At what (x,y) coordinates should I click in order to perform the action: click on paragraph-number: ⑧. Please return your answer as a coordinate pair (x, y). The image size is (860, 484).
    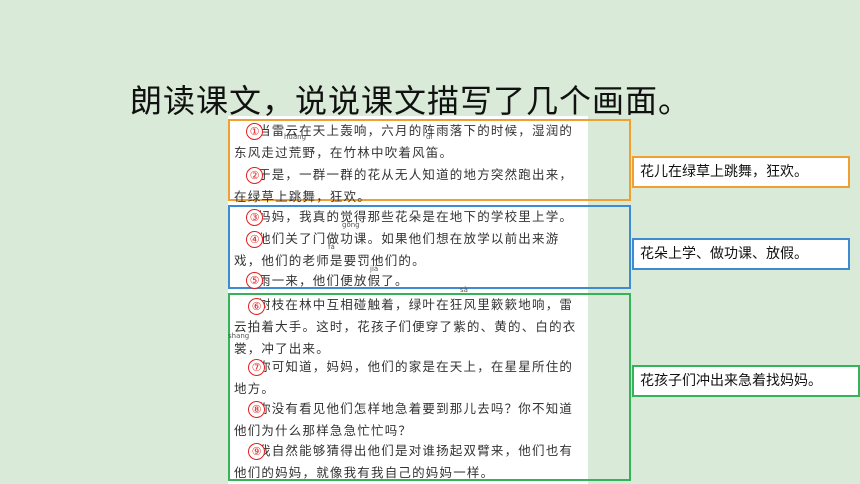
    Looking at the image, I should click on (256, 409).